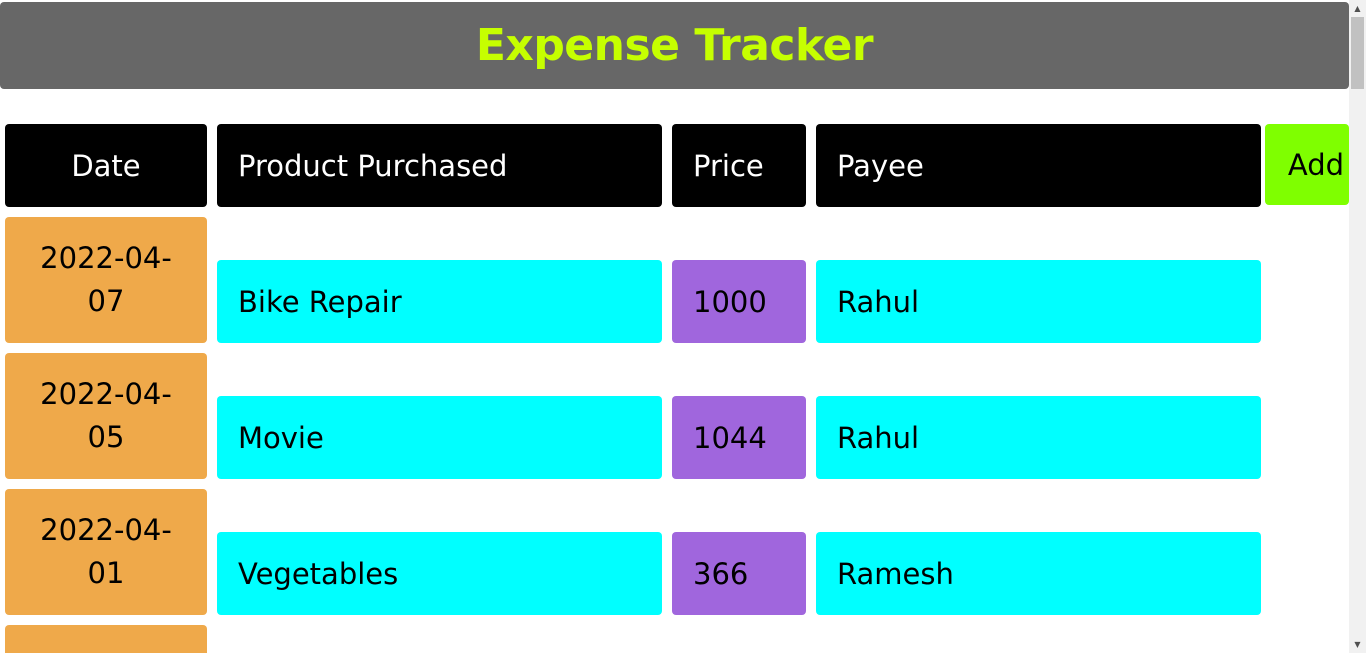  Describe the element at coordinates (1307, 164) in the screenshot. I see `add-button: Add` at that location.